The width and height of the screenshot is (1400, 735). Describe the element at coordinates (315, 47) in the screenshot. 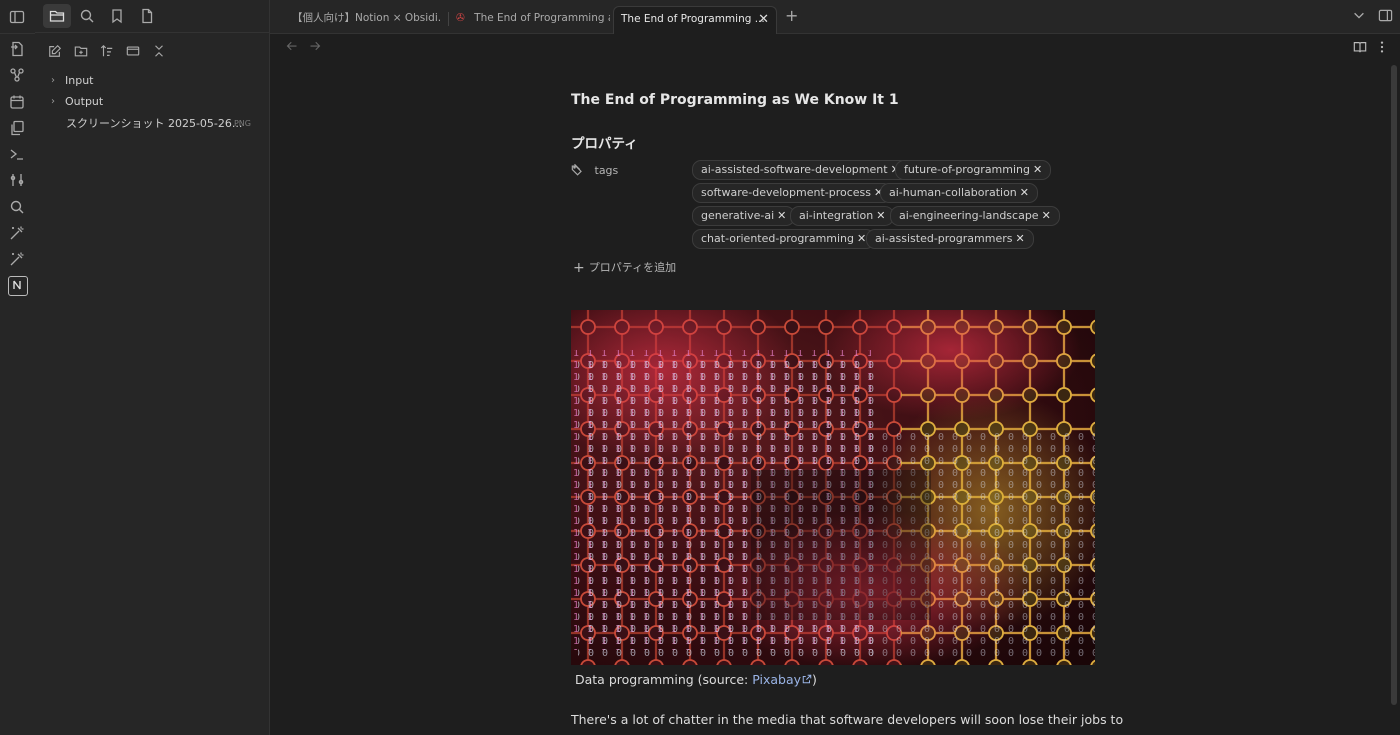

I see `forward-arrow-icon` at that location.